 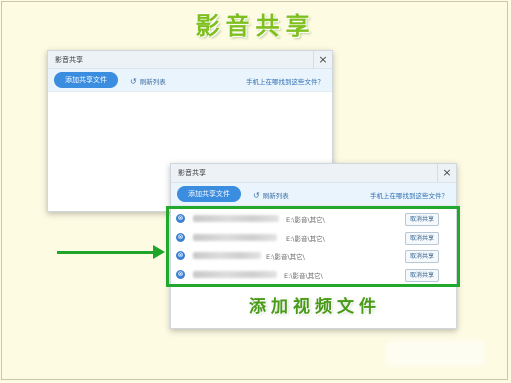 What do you see at coordinates (159, 252) in the screenshot?
I see `arrow-right-icon` at bounding box center [159, 252].